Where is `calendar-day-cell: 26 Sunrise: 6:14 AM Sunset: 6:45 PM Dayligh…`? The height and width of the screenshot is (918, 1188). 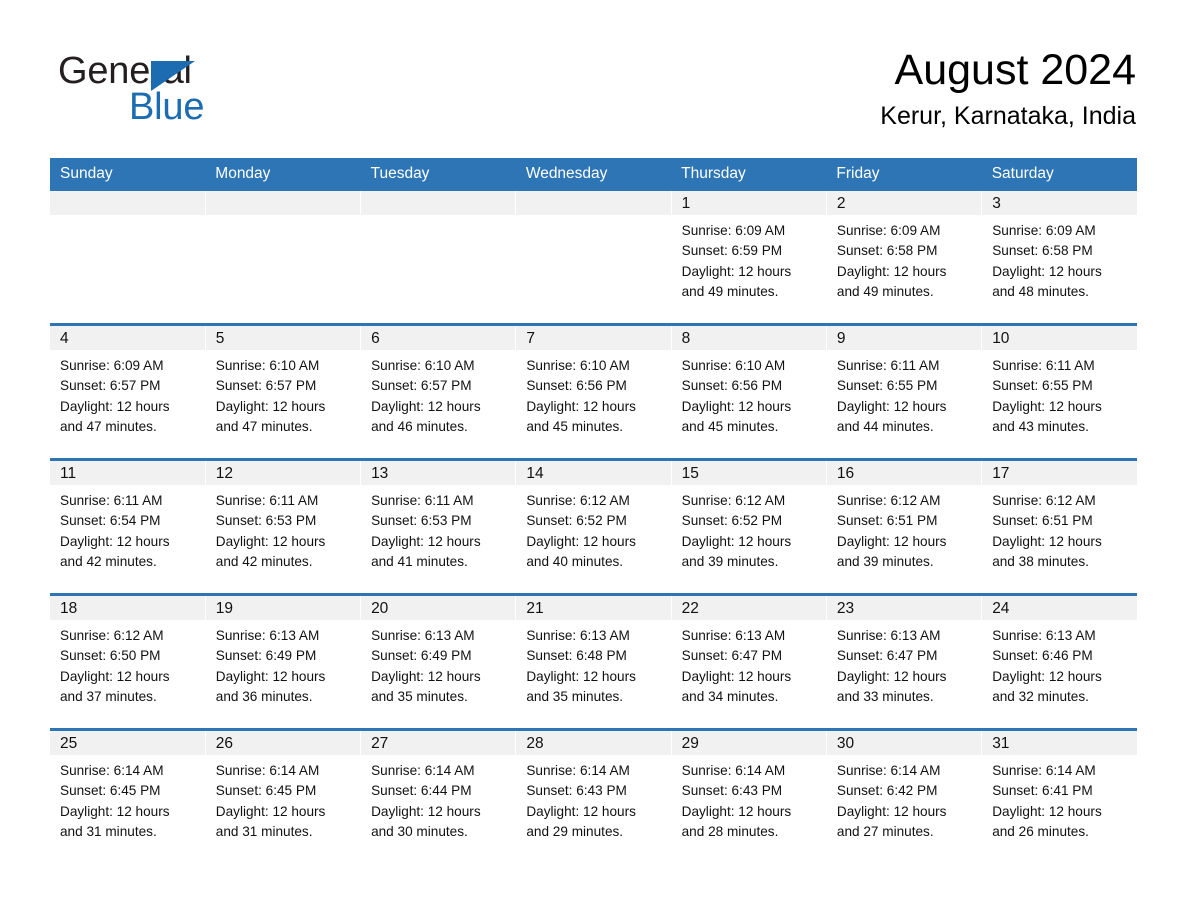
calendar-day-cell: 26 Sunrise: 6:14 AM Sunset: 6:45 PM Dayligh… is located at coordinates (283, 795).